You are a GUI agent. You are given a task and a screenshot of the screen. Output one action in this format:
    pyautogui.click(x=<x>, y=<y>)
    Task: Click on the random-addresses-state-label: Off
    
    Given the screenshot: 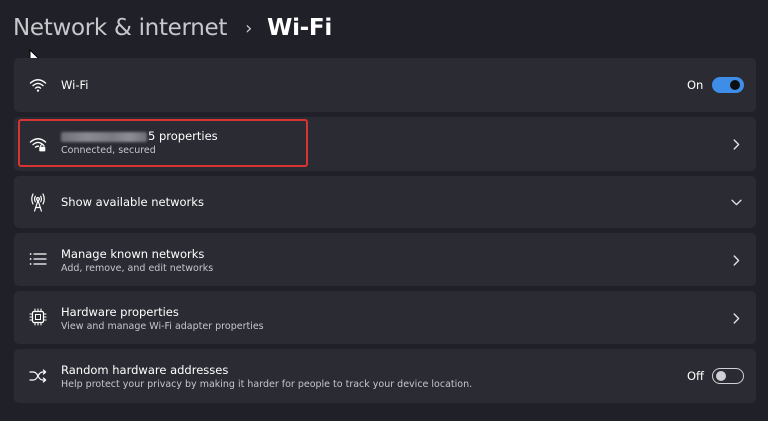 What is the action you would take?
    pyautogui.click(x=695, y=376)
    